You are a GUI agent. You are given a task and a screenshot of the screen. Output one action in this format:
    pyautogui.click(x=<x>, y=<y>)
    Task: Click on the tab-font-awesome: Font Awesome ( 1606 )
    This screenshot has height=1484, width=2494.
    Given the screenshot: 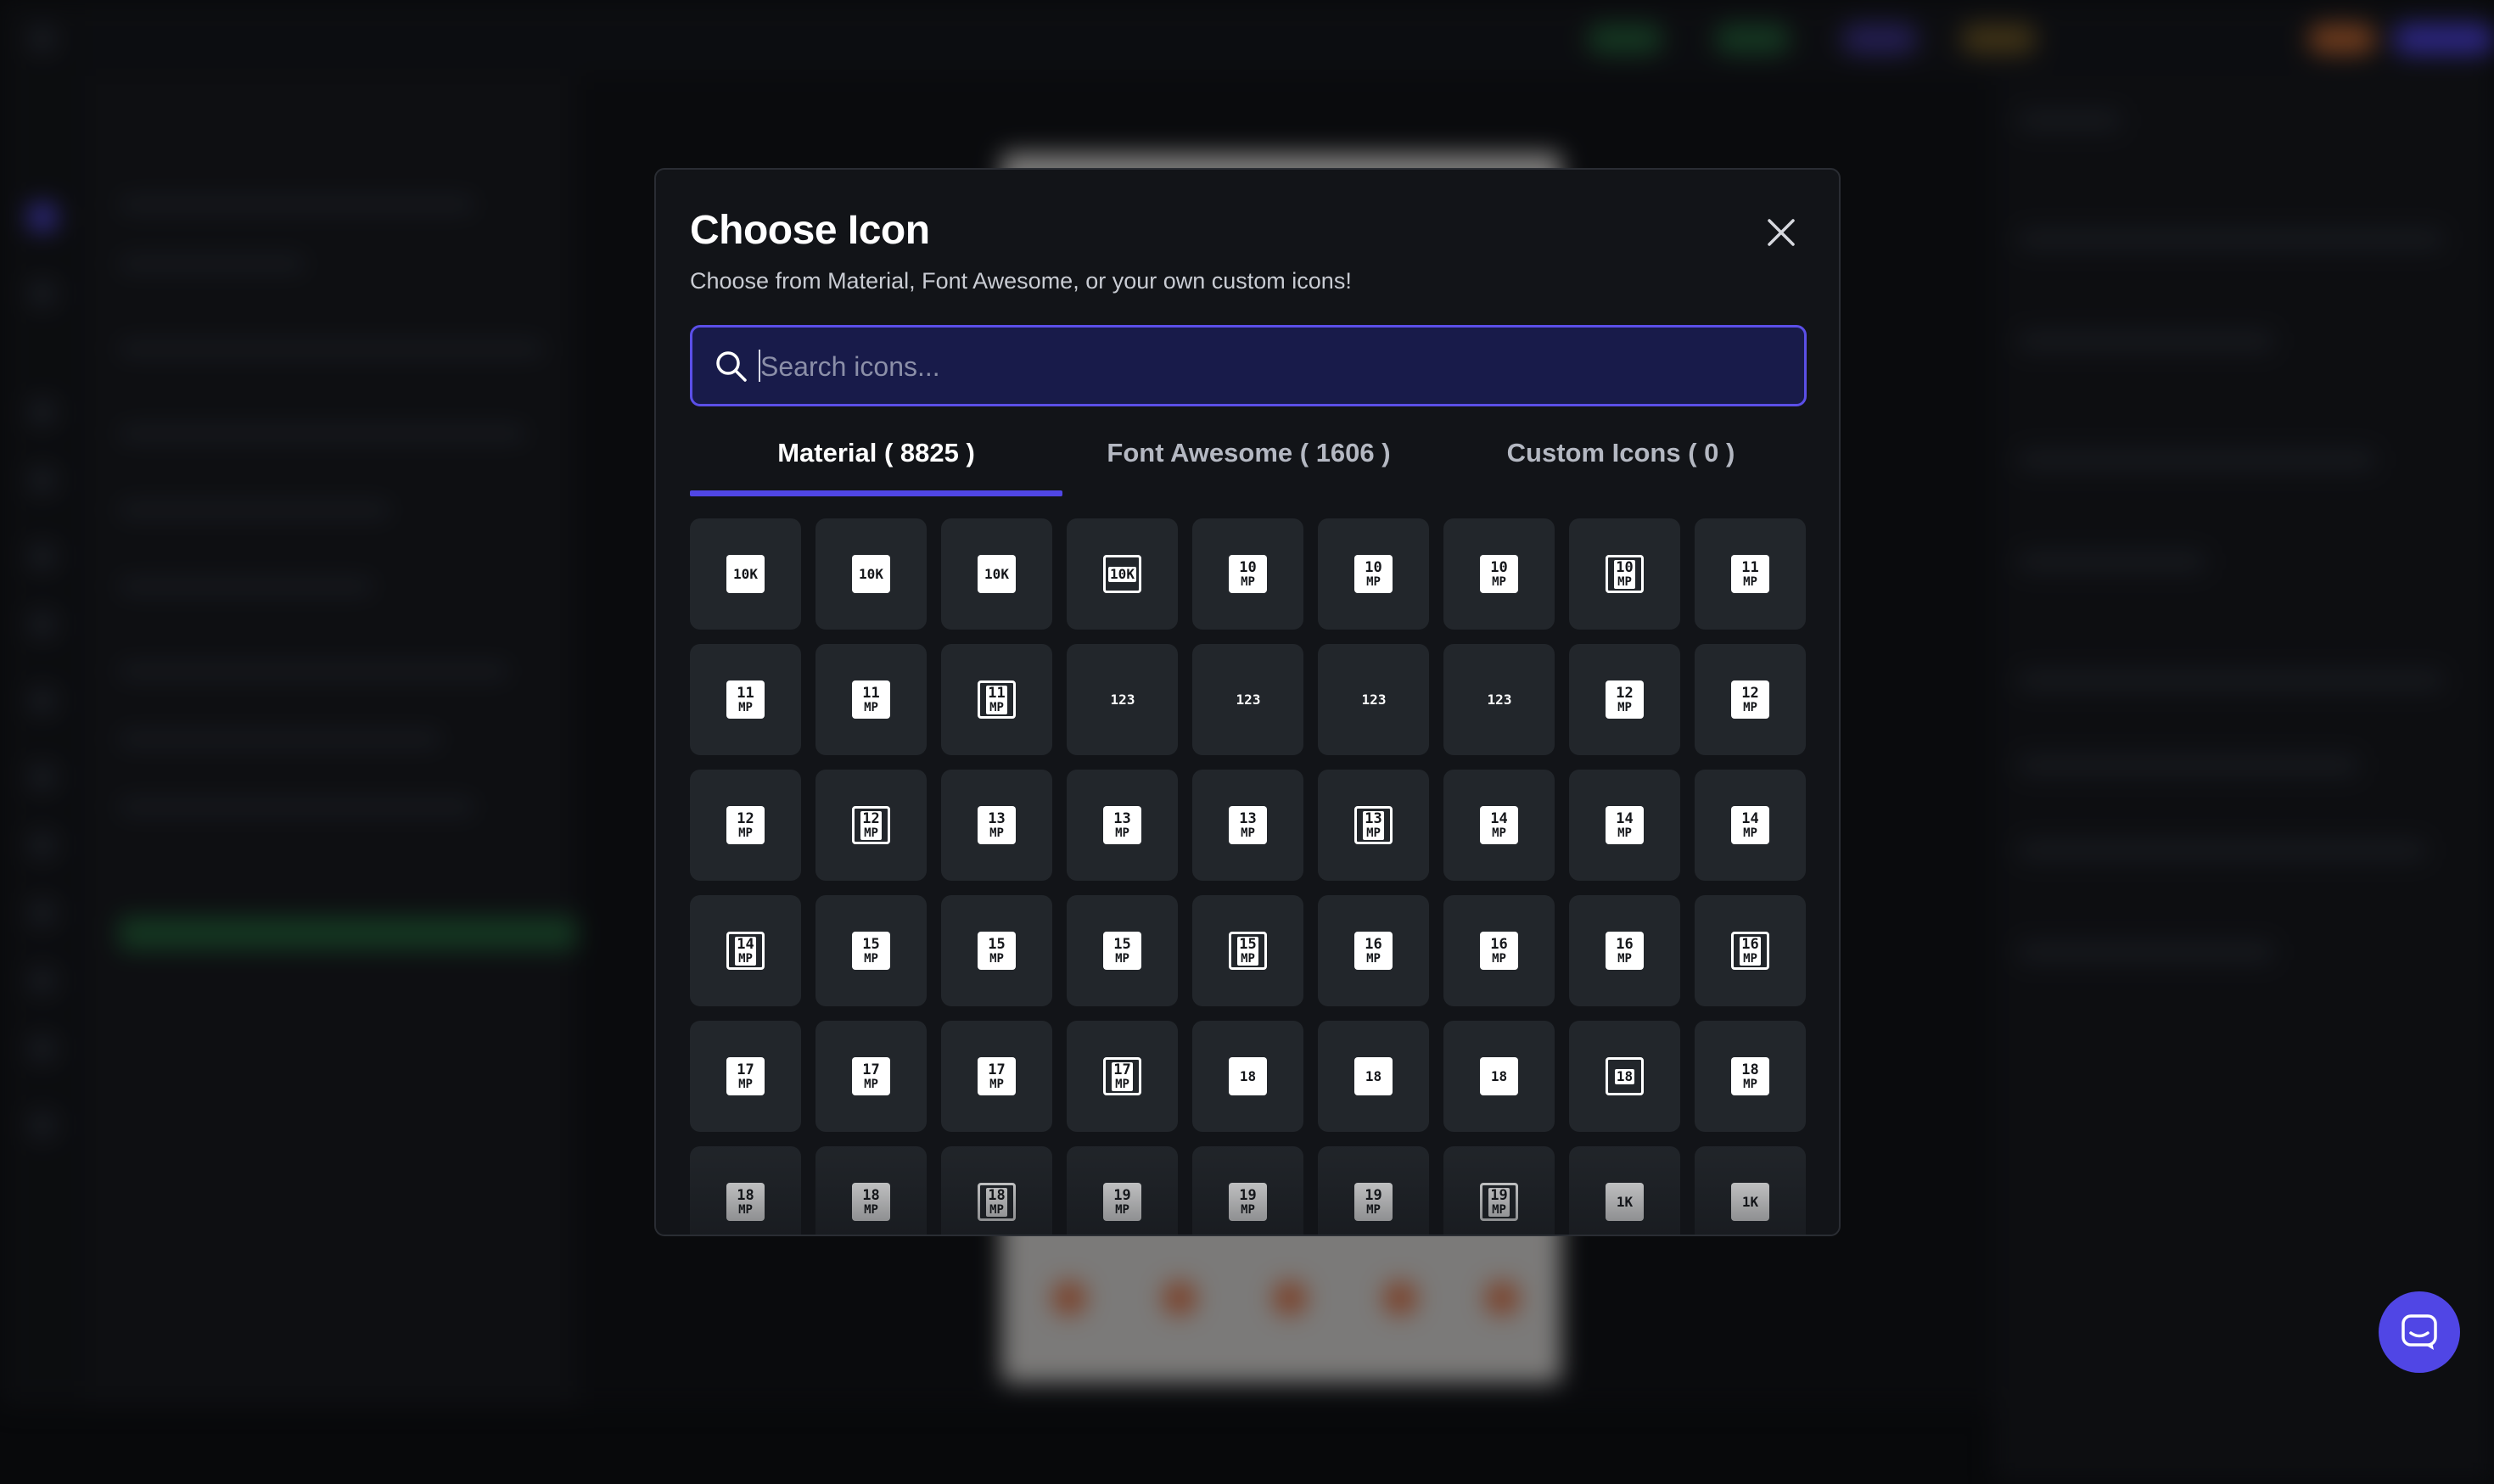 What is the action you would take?
    pyautogui.click(x=1248, y=459)
    